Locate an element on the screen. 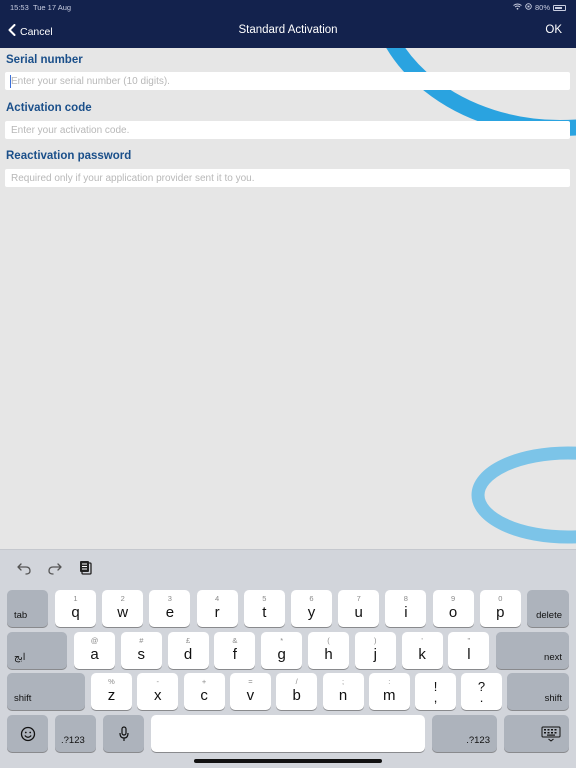 The image size is (576, 768). key-label: , is located at coordinates (435, 697).